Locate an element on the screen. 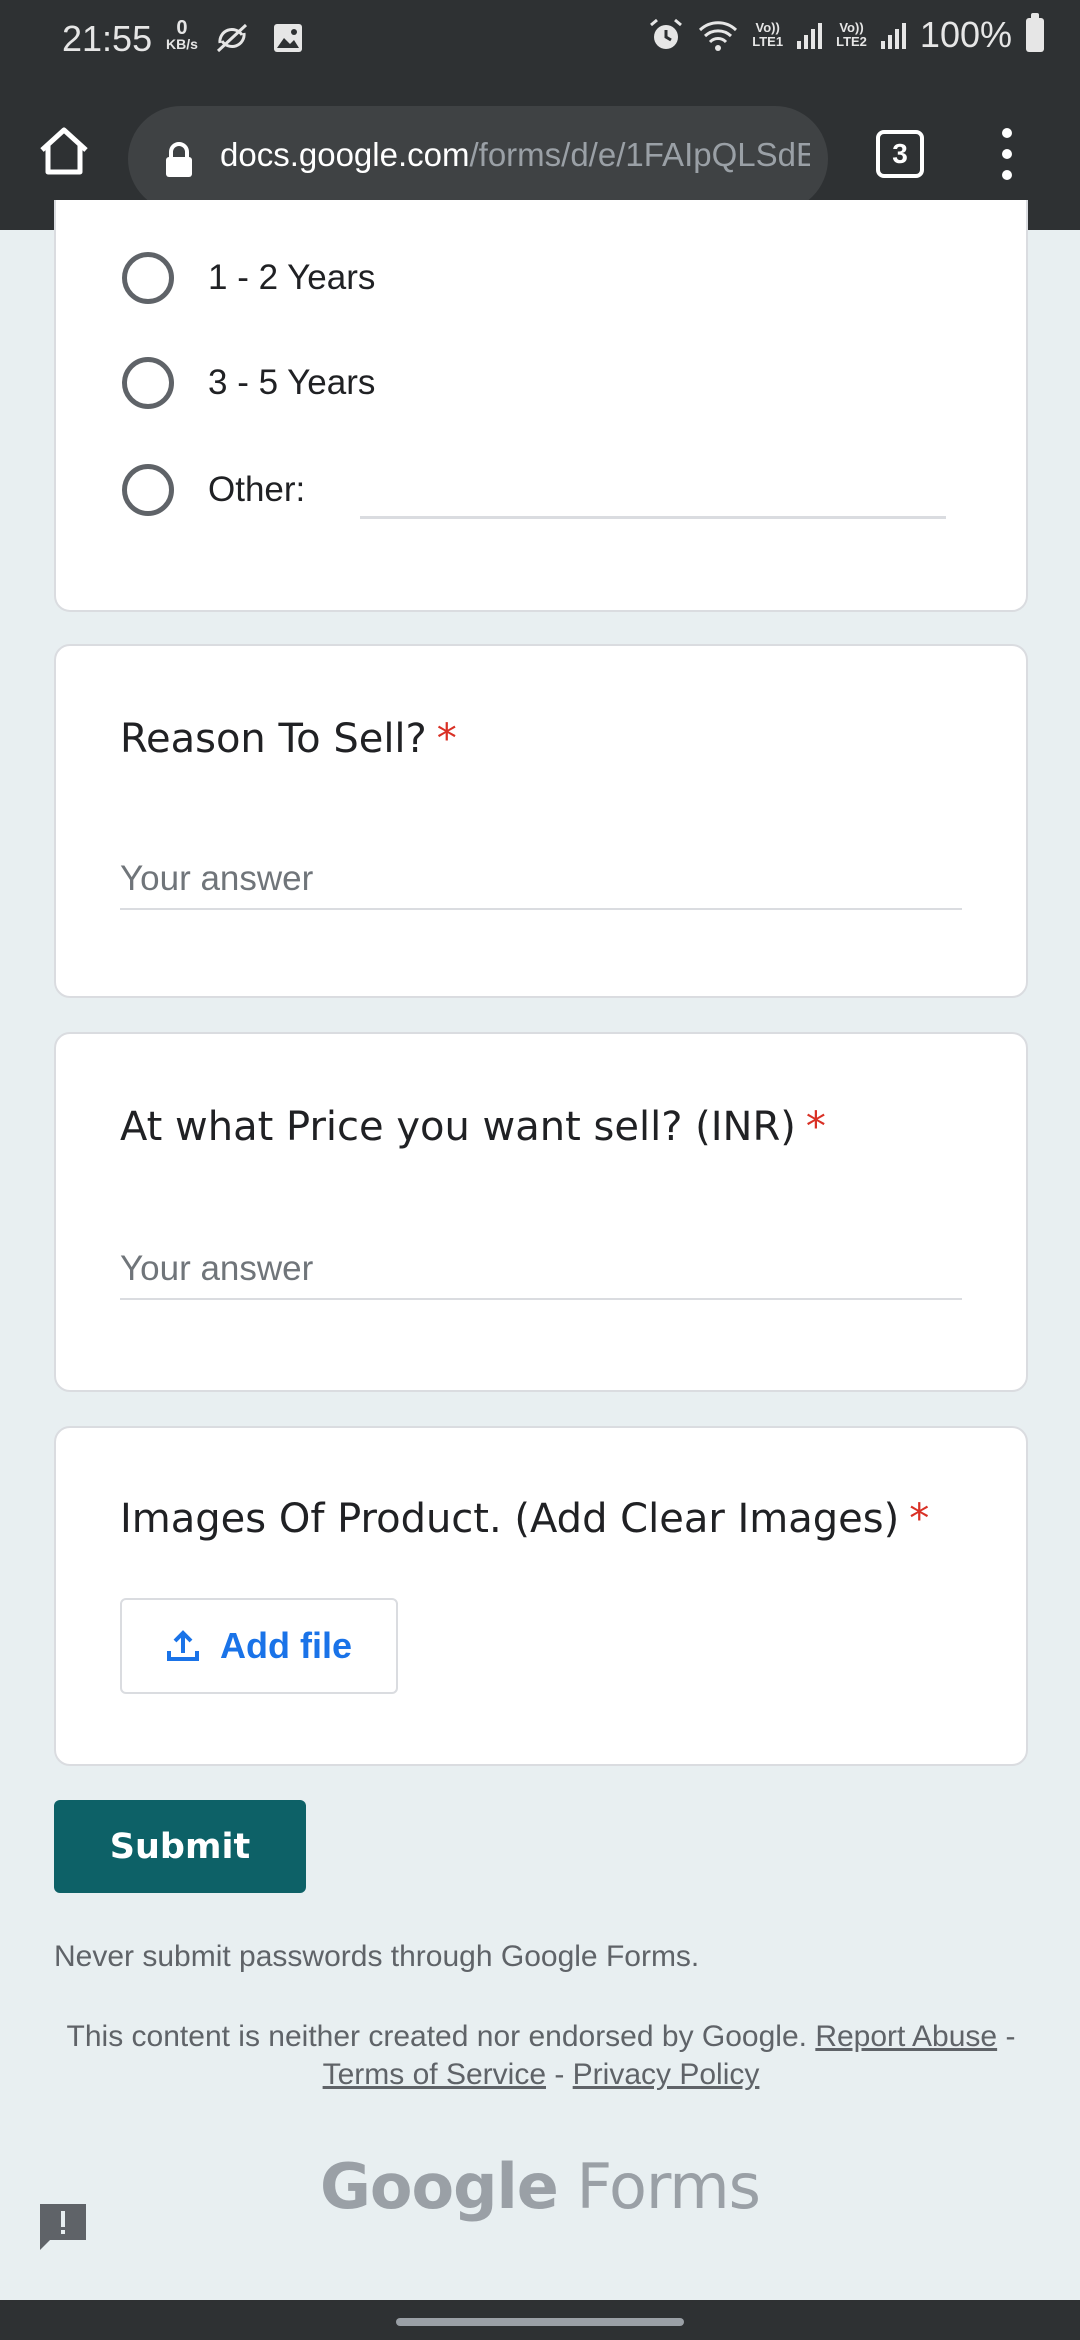 Image resolution: width=1080 pixels, height=2340 pixels. question-title: Images Of Product. (Add Clear Images) * is located at coordinates (525, 1519).